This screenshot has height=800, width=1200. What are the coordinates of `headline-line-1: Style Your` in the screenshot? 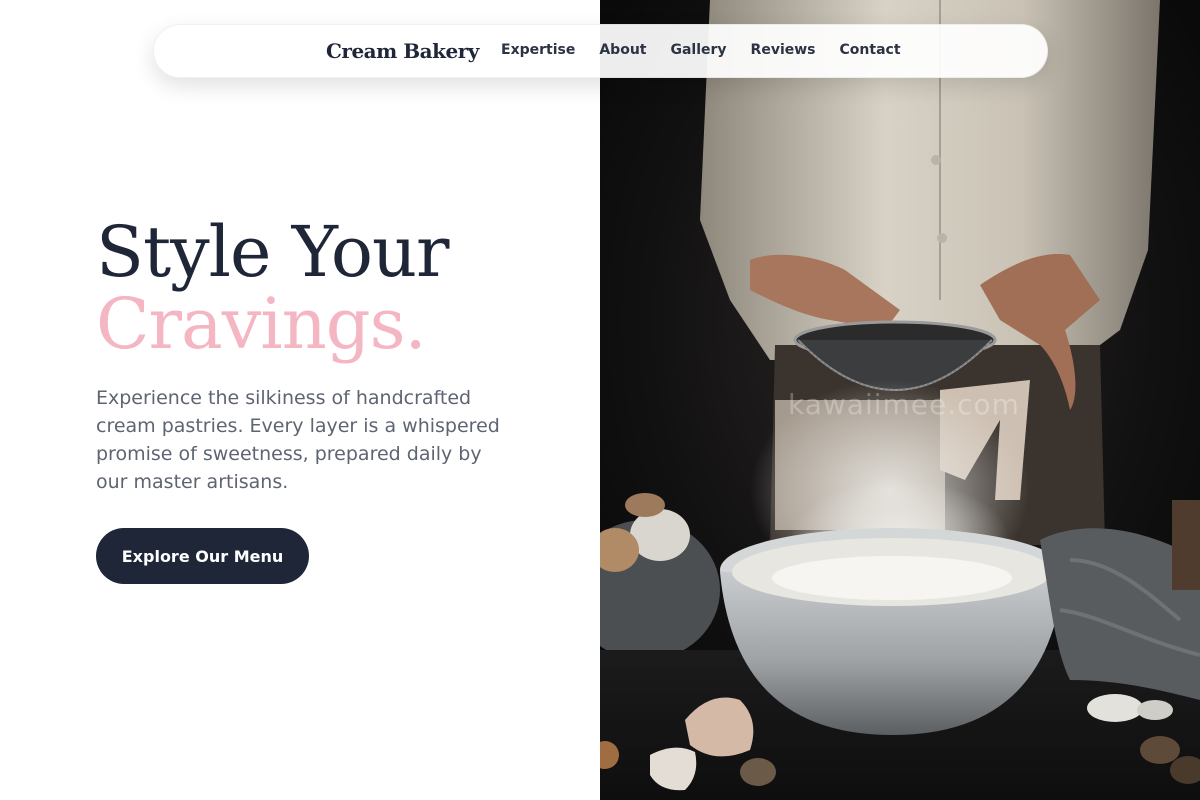 It's located at (273, 252).